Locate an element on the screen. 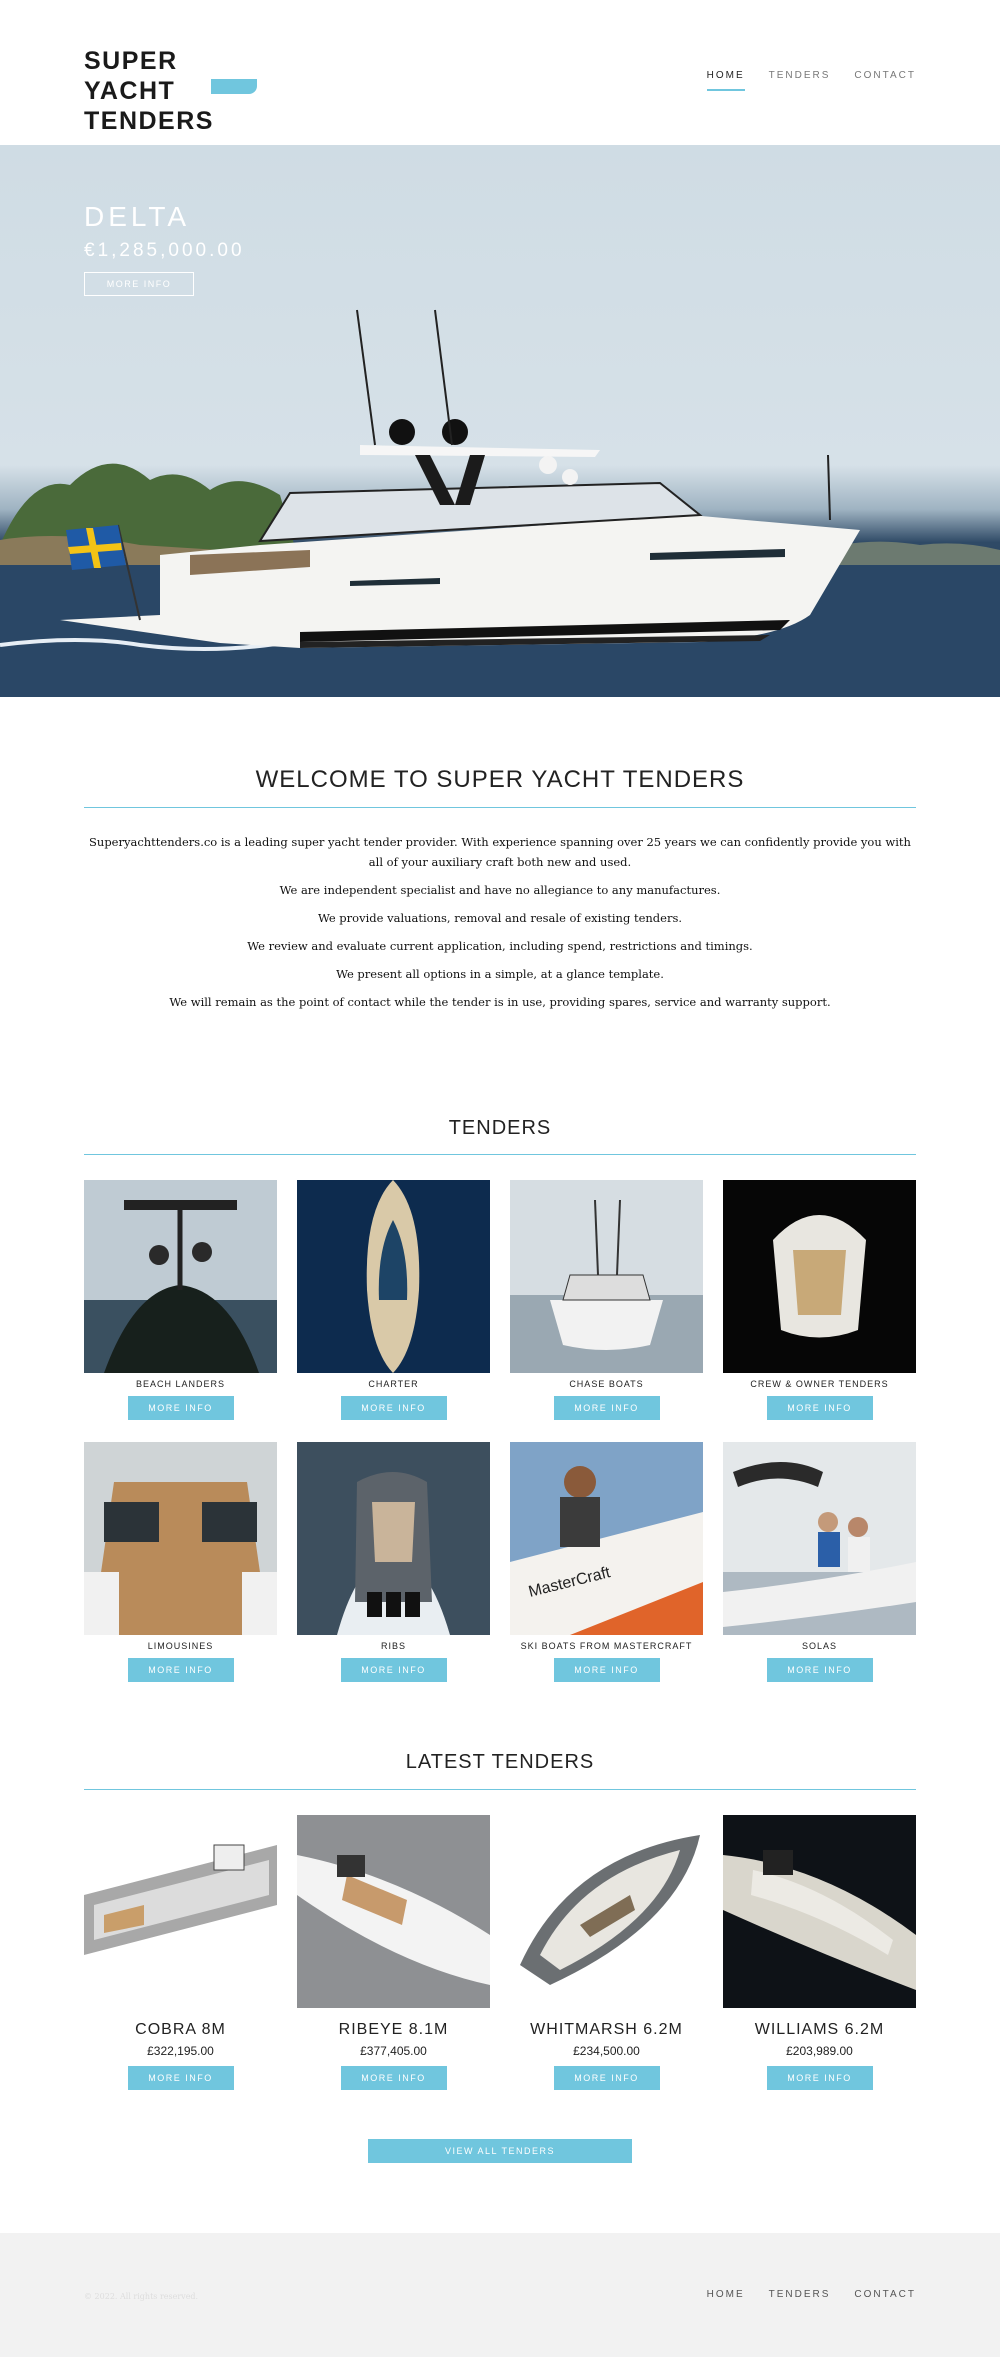 This screenshot has width=1000, height=2357. tender-category-card: RIBS MORE INFO is located at coordinates (393, 1562).